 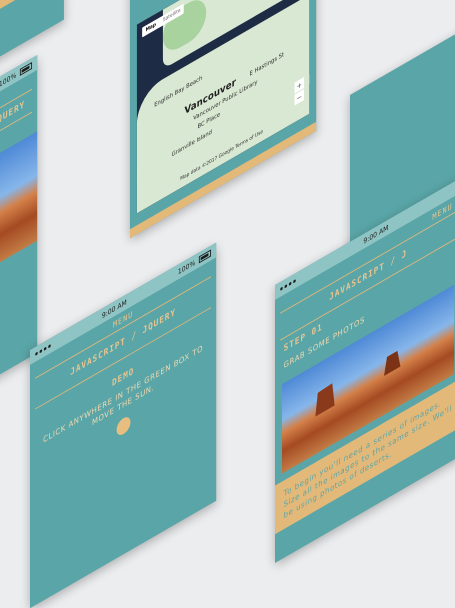 What do you see at coordinates (32, 16) in the screenshot?
I see `card-tan-strip` at bounding box center [32, 16].